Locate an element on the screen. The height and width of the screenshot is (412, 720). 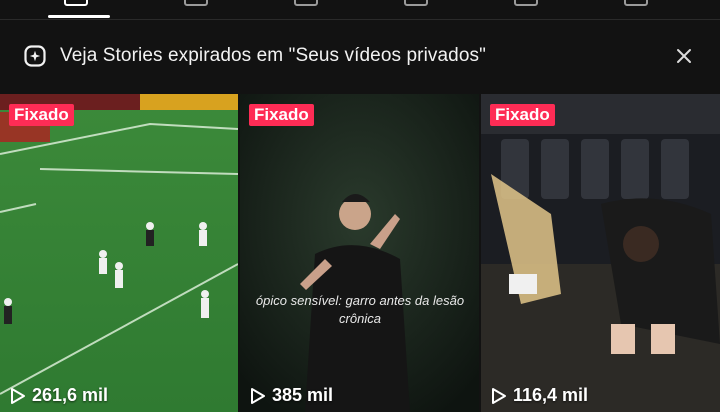
tab-saved is located at coordinates (301, 6).